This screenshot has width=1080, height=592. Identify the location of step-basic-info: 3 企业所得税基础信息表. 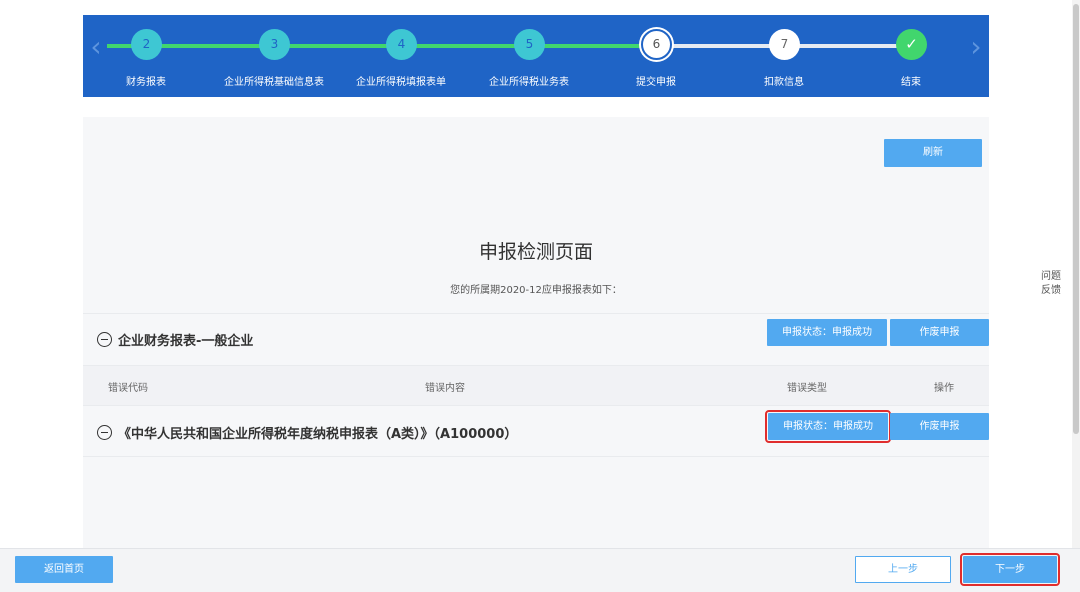
(274, 56).